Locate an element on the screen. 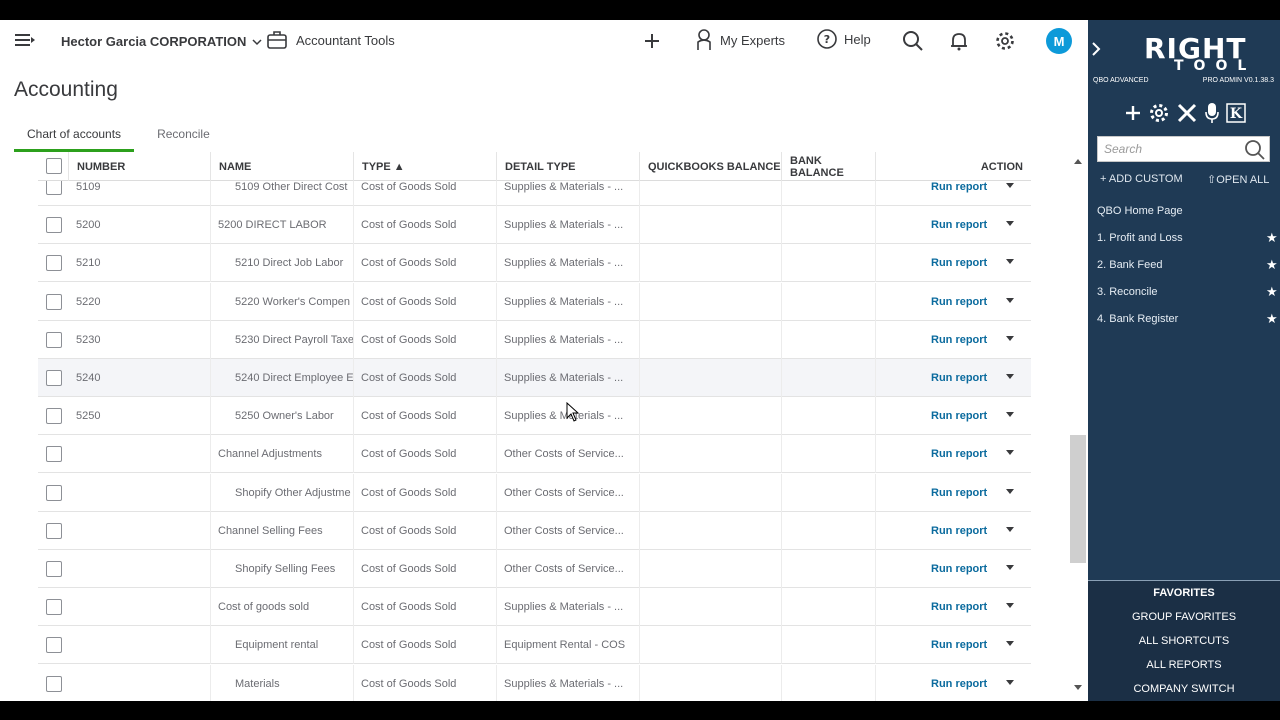  open-all-link: ⇧OPEN ALL is located at coordinates (1238, 179).